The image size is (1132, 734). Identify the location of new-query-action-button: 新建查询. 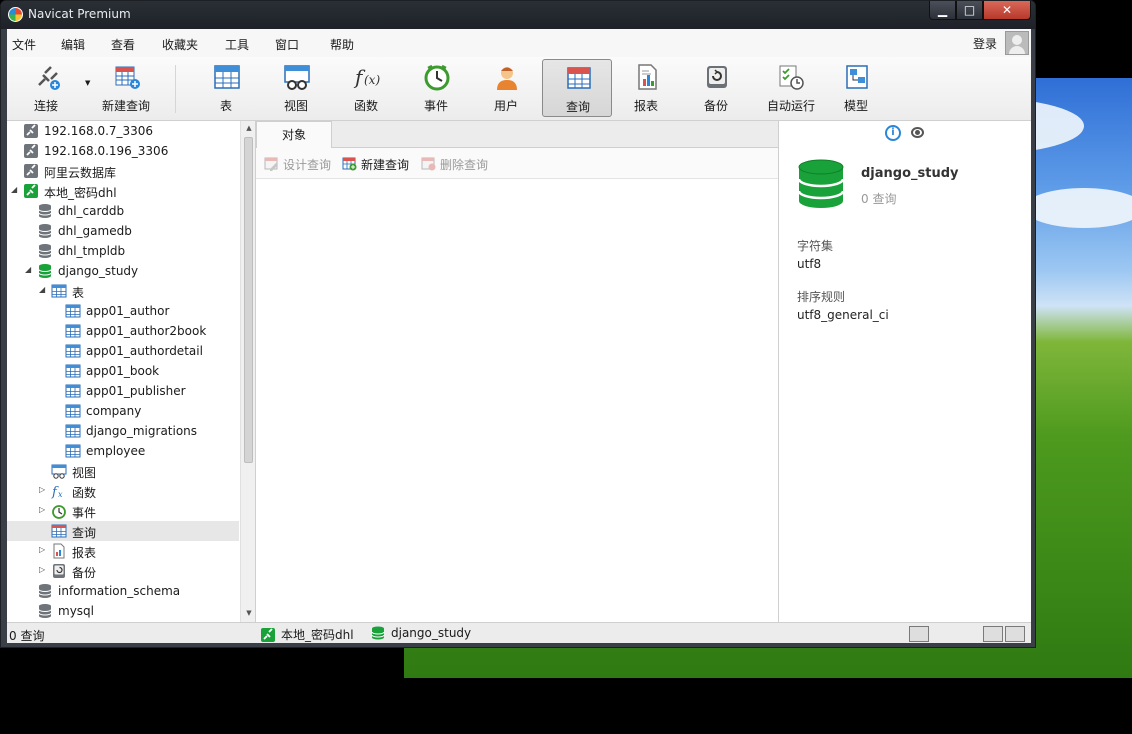
(375, 164).